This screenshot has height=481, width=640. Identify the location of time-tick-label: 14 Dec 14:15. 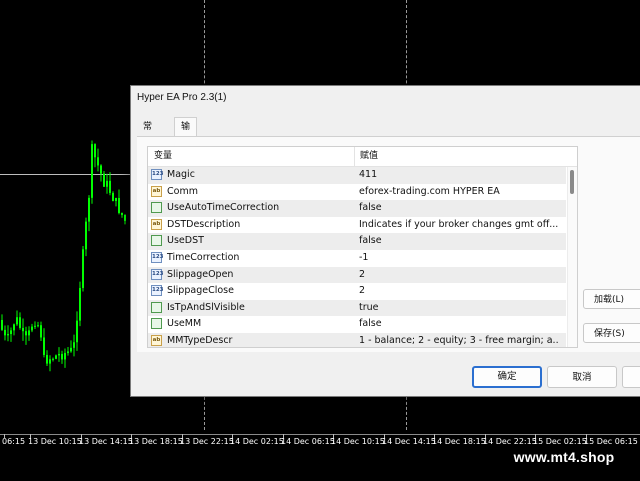
(409, 441).